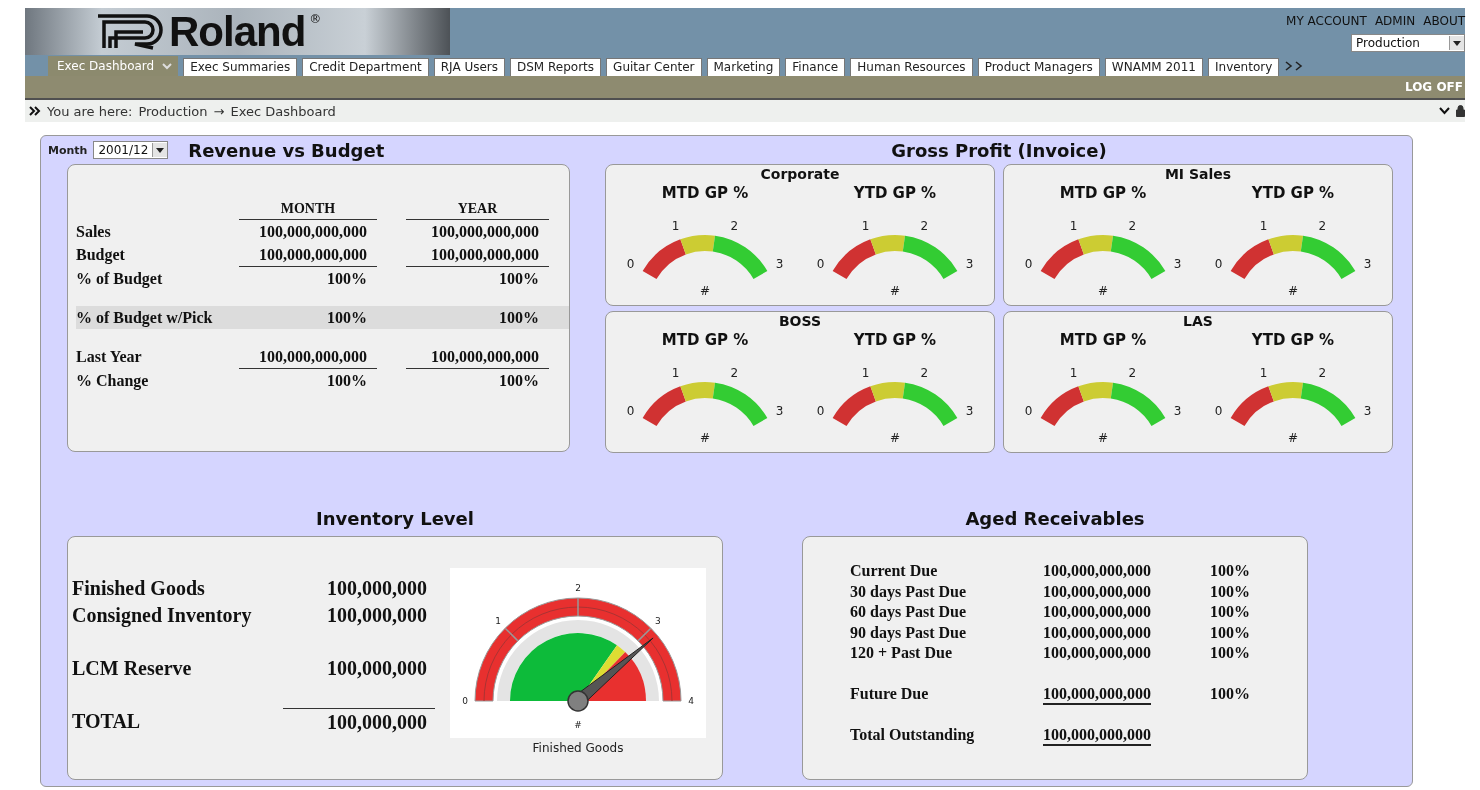 This screenshot has height=790, width=1480. Describe the element at coordinates (113, 66) in the screenshot. I see `tab: Exec Dashboard` at that location.